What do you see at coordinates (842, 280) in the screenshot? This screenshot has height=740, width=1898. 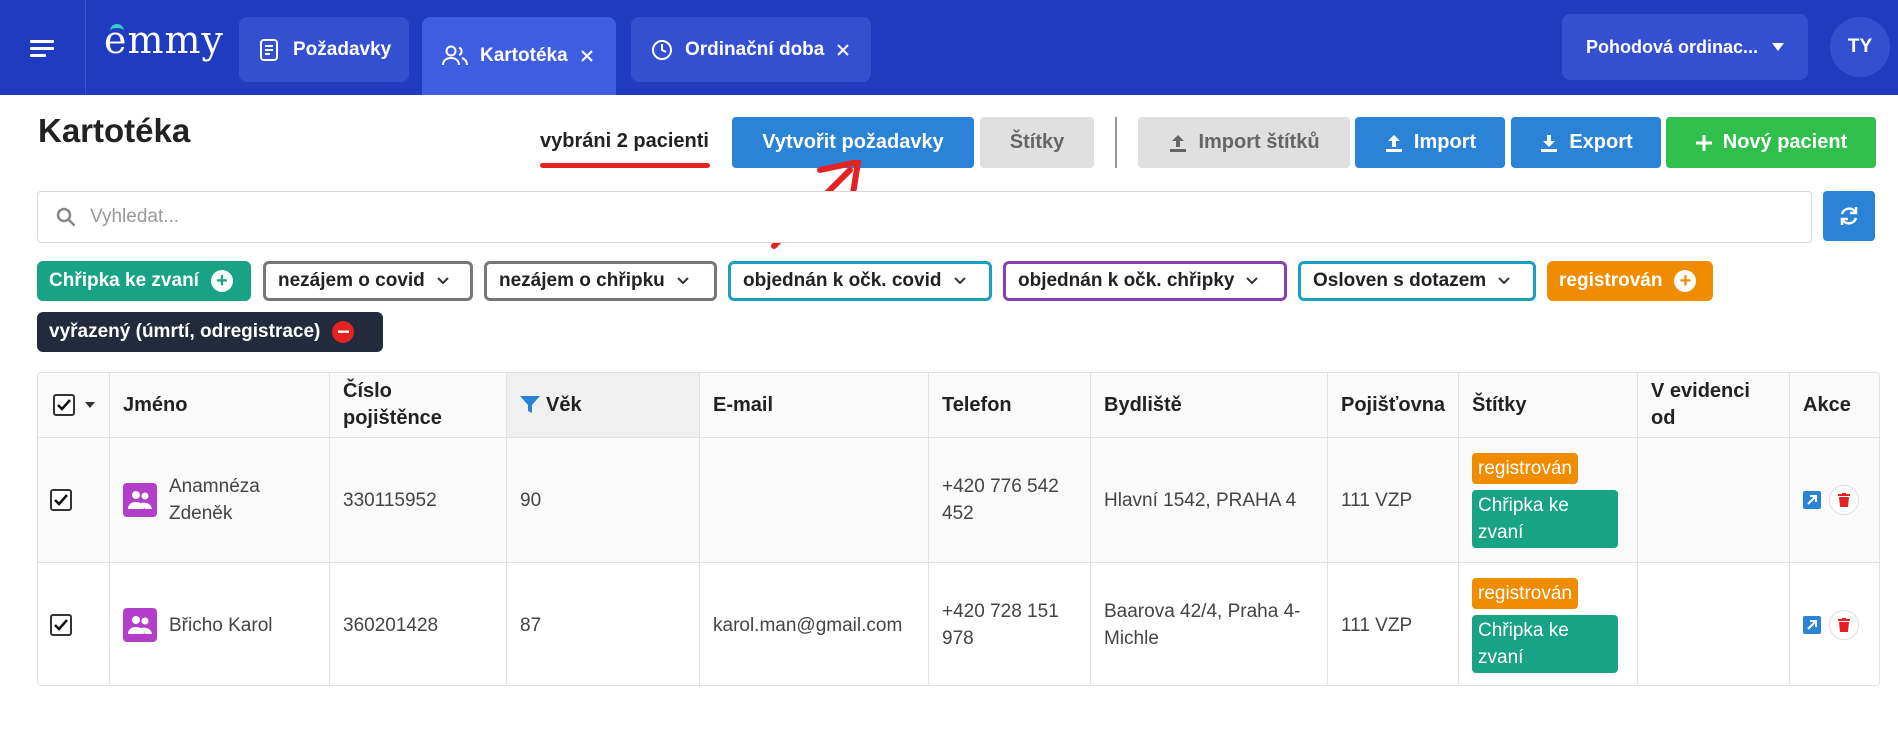 I see `chip-label: objednán k očk. covid` at bounding box center [842, 280].